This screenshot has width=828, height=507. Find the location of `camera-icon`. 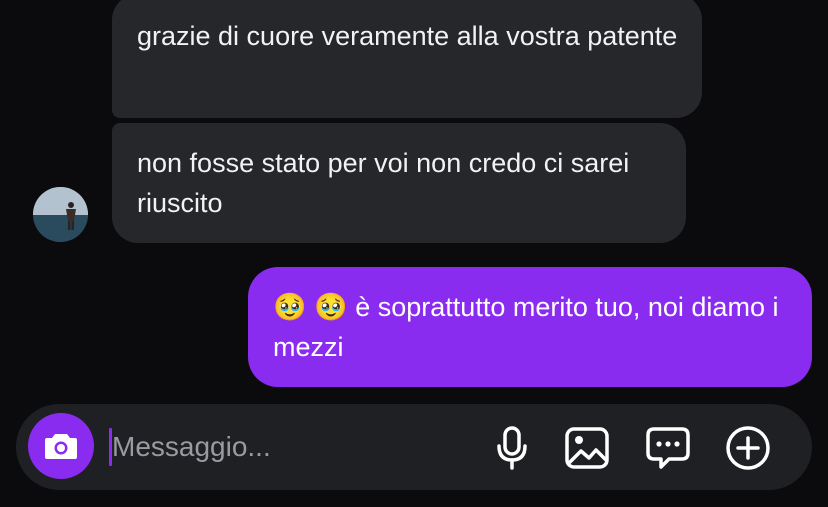

camera-icon is located at coordinates (61, 446).